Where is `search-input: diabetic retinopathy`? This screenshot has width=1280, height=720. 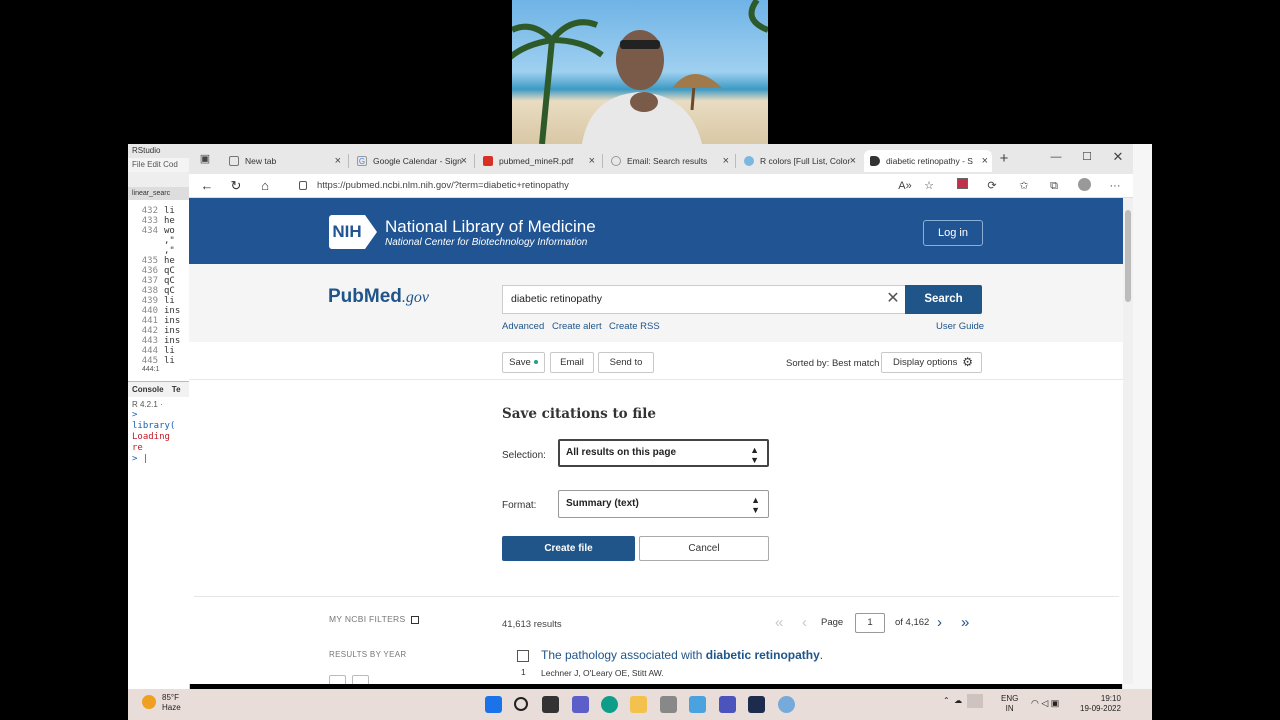
search-input: diabetic retinopathy is located at coordinates (703, 299).